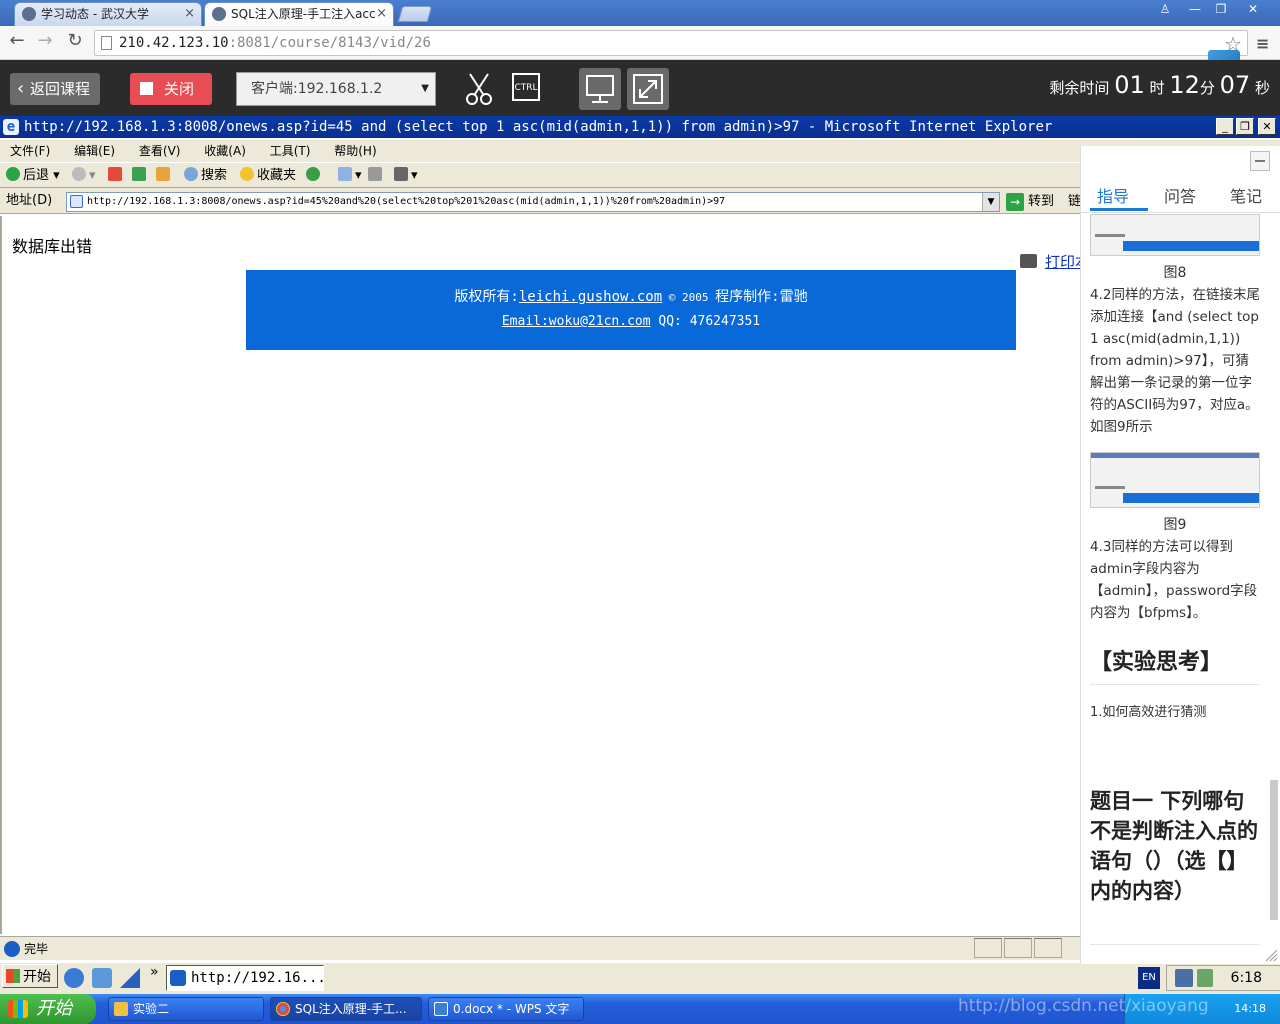 Image resolution: width=1280 pixels, height=1024 pixels. I want to click on url-host: 210.42.123.10, so click(174, 43).